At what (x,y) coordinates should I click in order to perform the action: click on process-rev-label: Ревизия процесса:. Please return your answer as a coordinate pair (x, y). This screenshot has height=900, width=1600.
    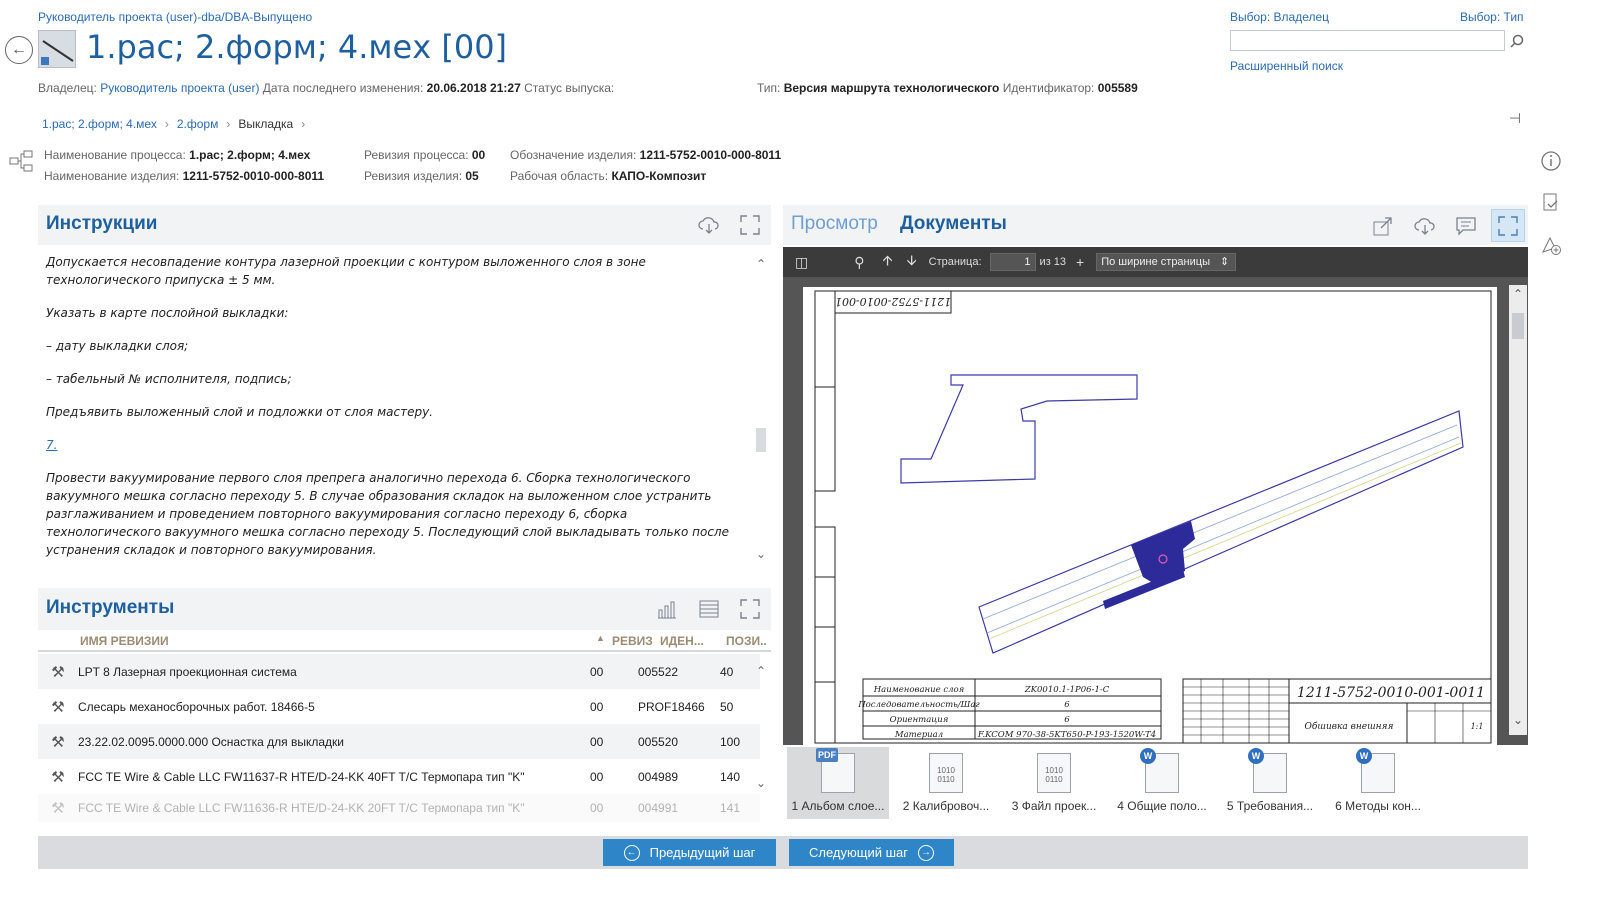
    Looking at the image, I should click on (416, 155).